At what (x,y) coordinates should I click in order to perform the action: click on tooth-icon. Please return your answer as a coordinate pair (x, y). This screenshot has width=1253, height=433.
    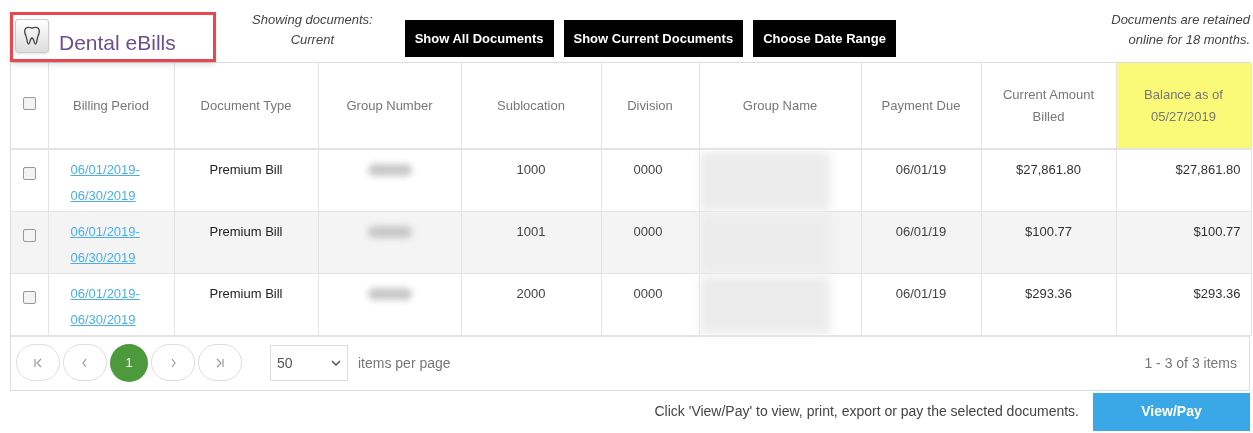
    Looking at the image, I should click on (32, 36).